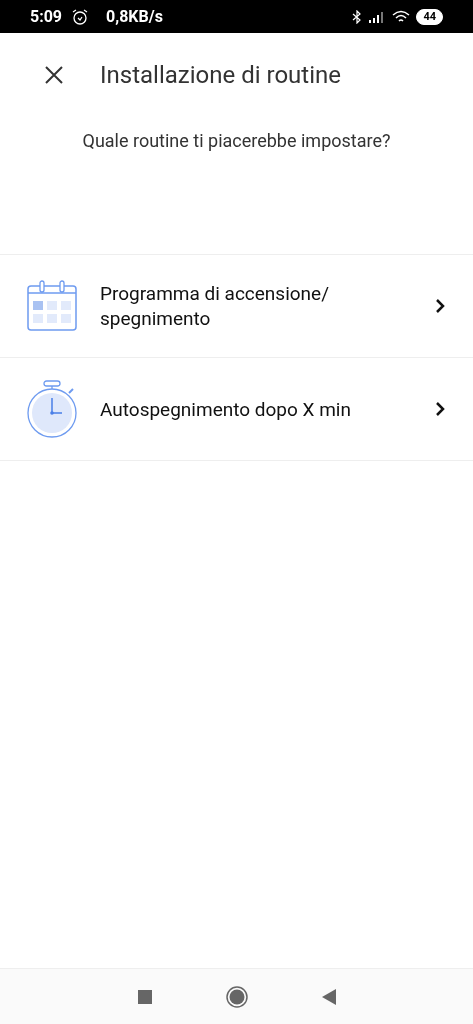 This screenshot has height=1024, width=473. What do you see at coordinates (236, 996) in the screenshot?
I see `home-icon` at bounding box center [236, 996].